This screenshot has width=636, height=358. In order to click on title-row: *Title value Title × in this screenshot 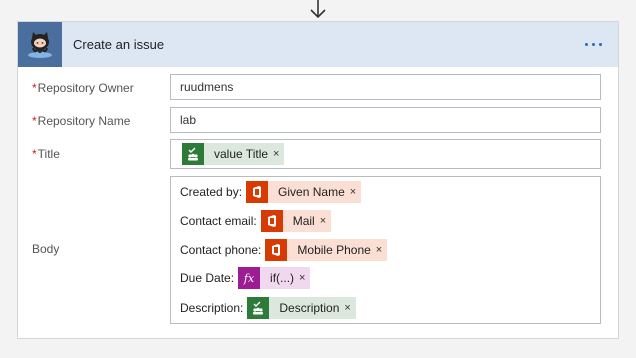, I will do `click(318, 154)`.